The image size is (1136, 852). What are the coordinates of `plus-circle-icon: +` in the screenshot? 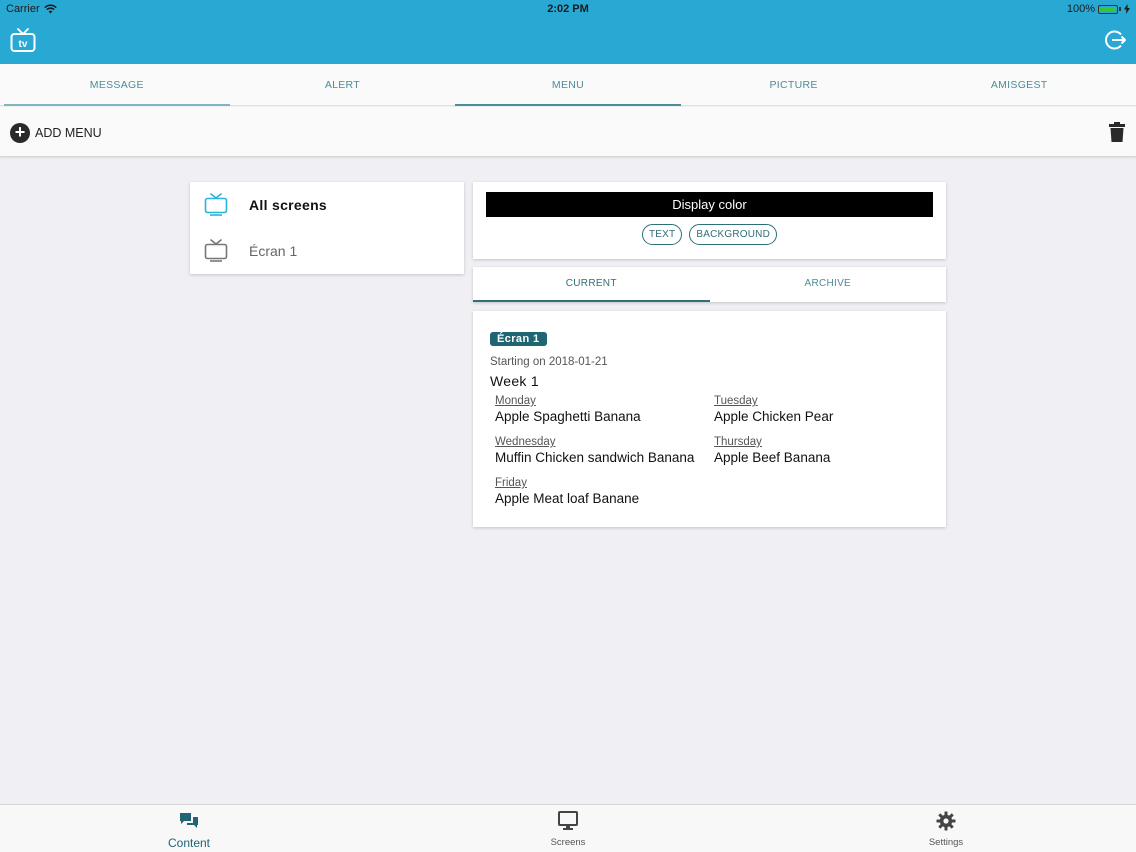 It's located at (20, 133).